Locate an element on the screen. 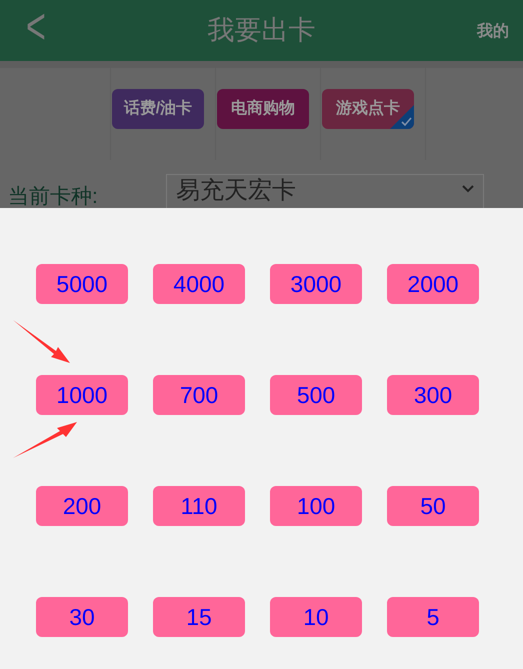 This screenshot has height=669, width=523. amount-button: 5 is located at coordinates (433, 617).